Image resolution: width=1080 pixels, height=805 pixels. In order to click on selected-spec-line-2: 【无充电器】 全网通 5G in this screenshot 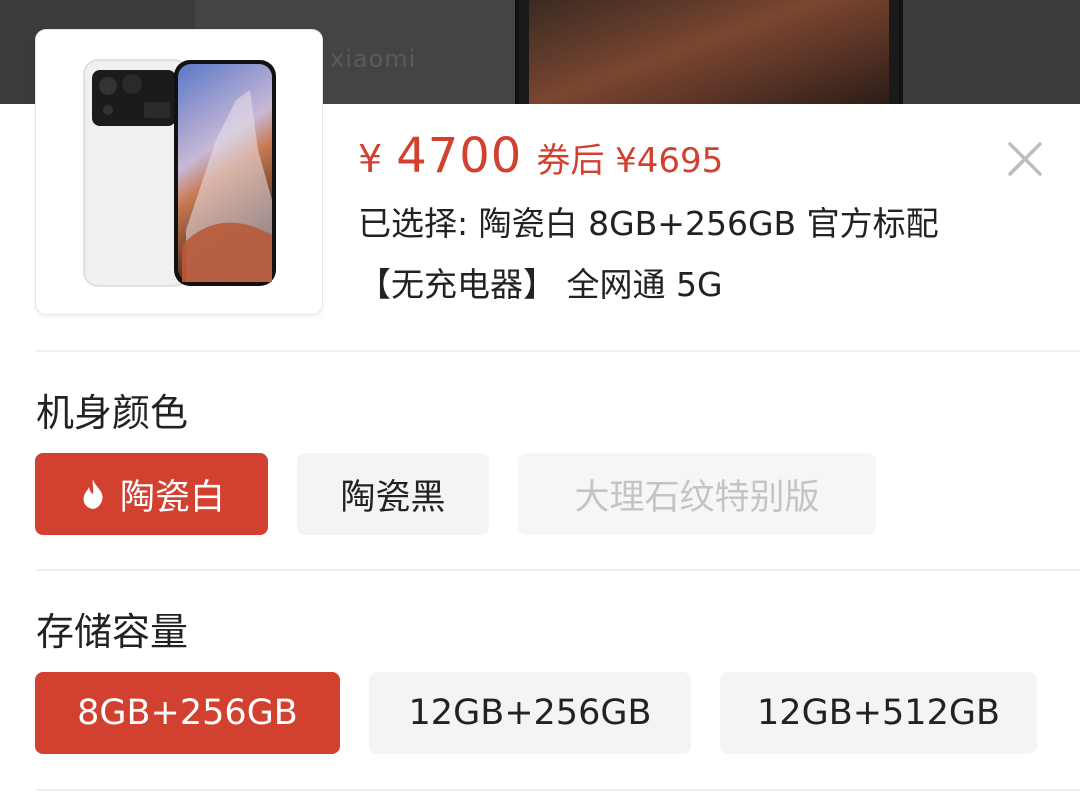, I will do `click(540, 284)`.